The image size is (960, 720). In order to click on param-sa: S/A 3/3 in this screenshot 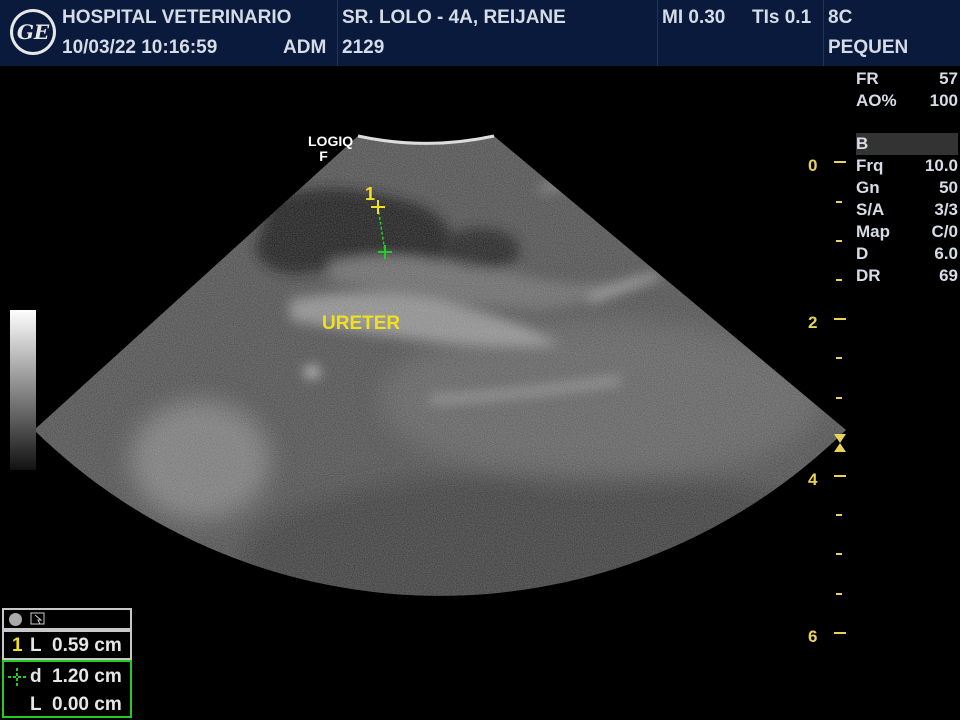, I will do `click(907, 210)`.